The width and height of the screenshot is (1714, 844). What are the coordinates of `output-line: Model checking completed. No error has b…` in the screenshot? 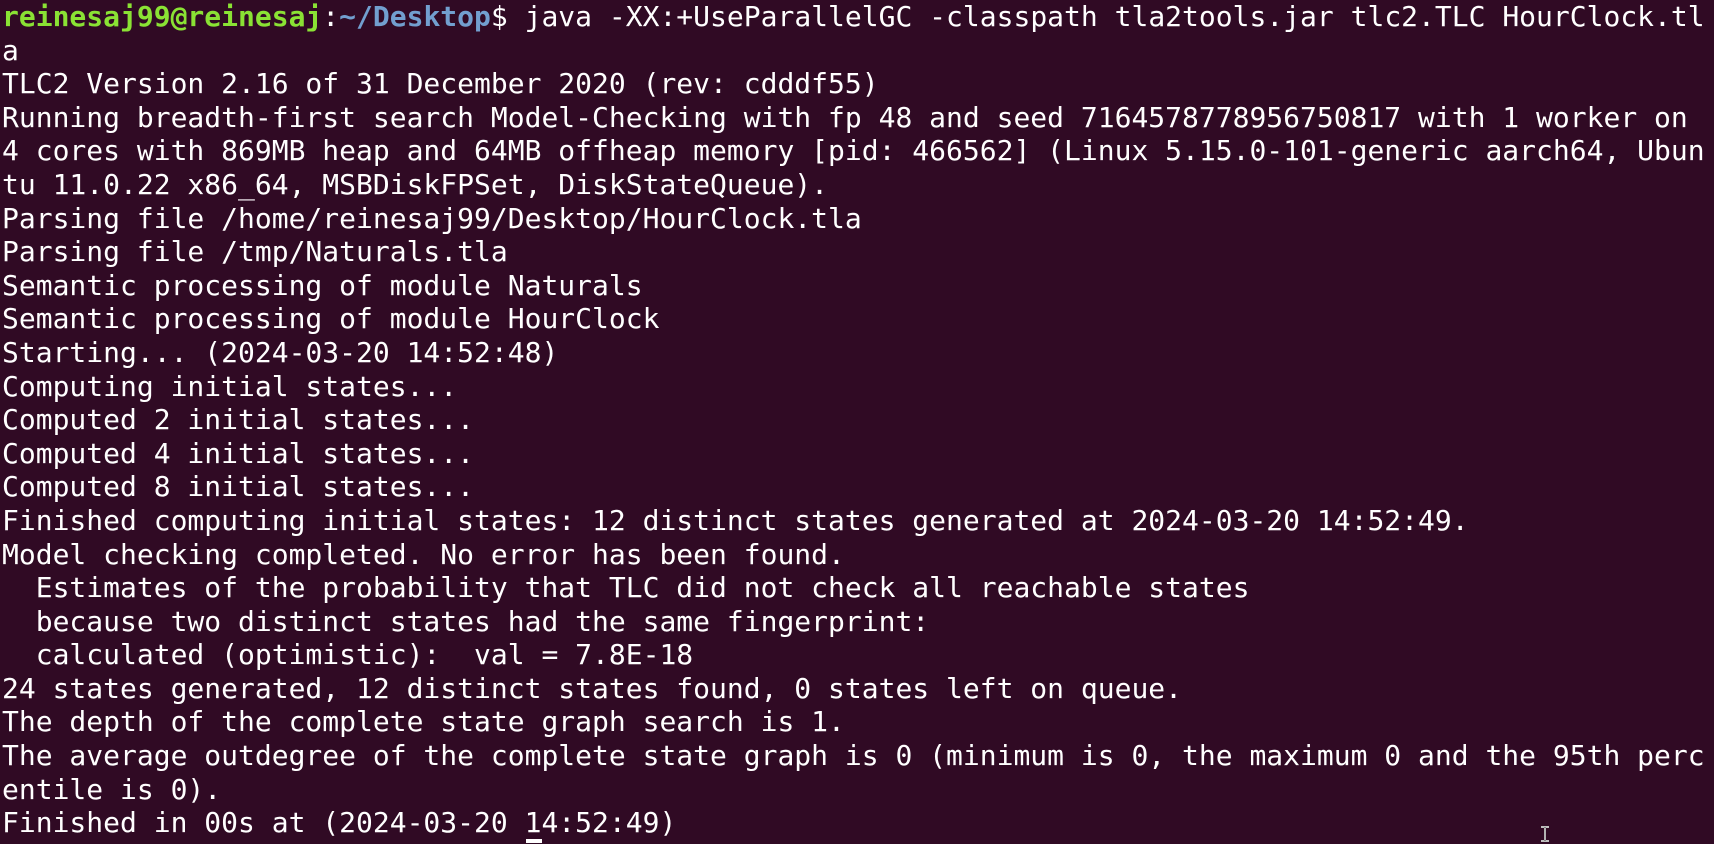 It's located at (423, 554).